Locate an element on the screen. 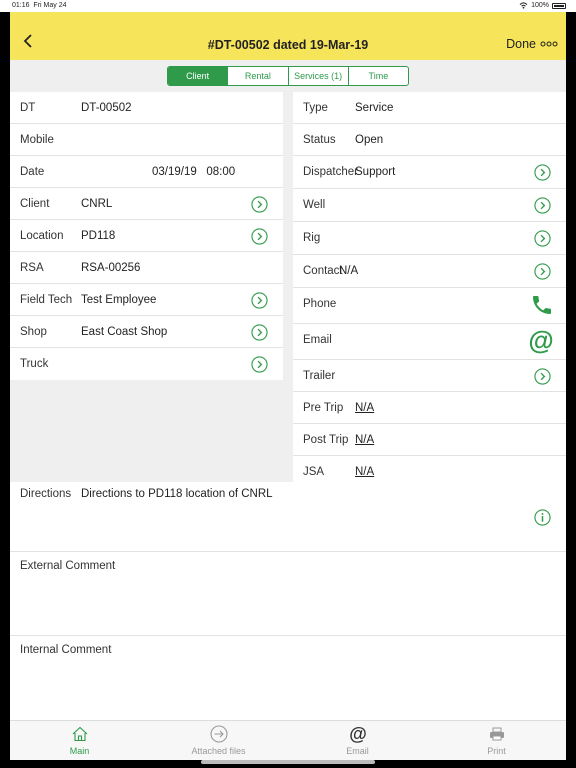 The image size is (576, 768). post-trip-link: N/A is located at coordinates (364, 440).